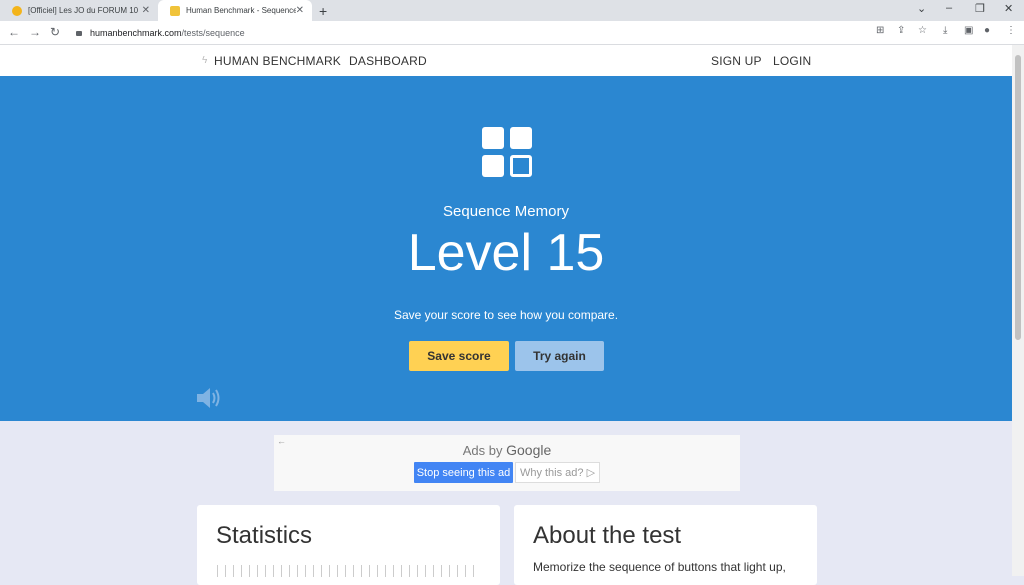 This screenshot has width=1024, height=585. I want to click on test-subtitle: Sequence Memory, so click(506, 211).